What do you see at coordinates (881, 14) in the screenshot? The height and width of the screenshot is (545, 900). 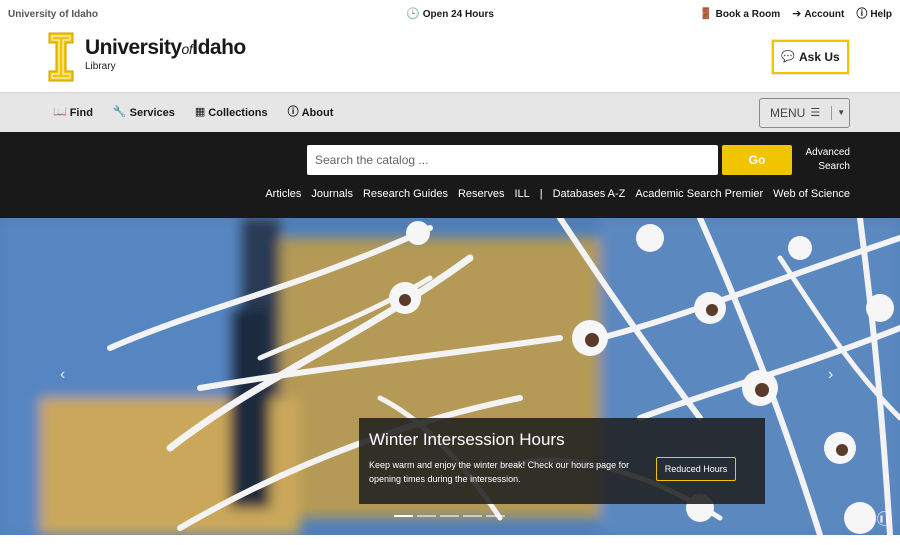 I see `help-label: Help` at bounding box center [881, 14].